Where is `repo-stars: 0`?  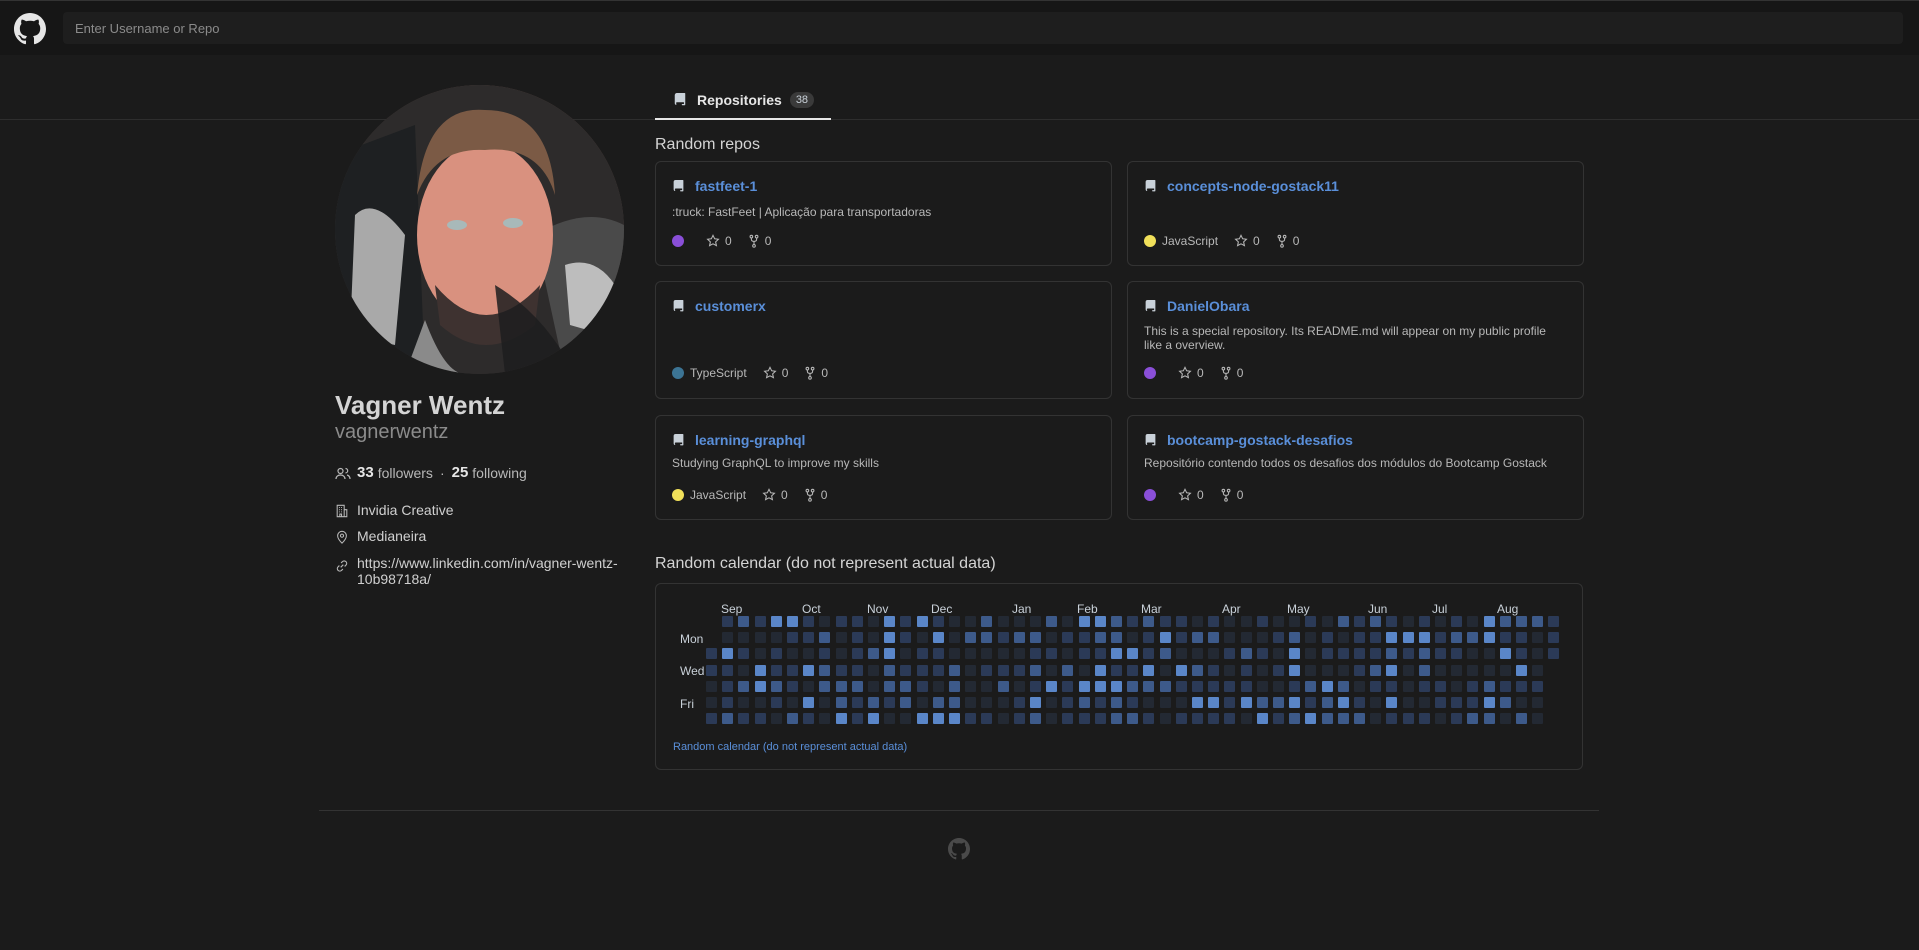
repo-stars: 0 is located at coordinates (1247, 241).